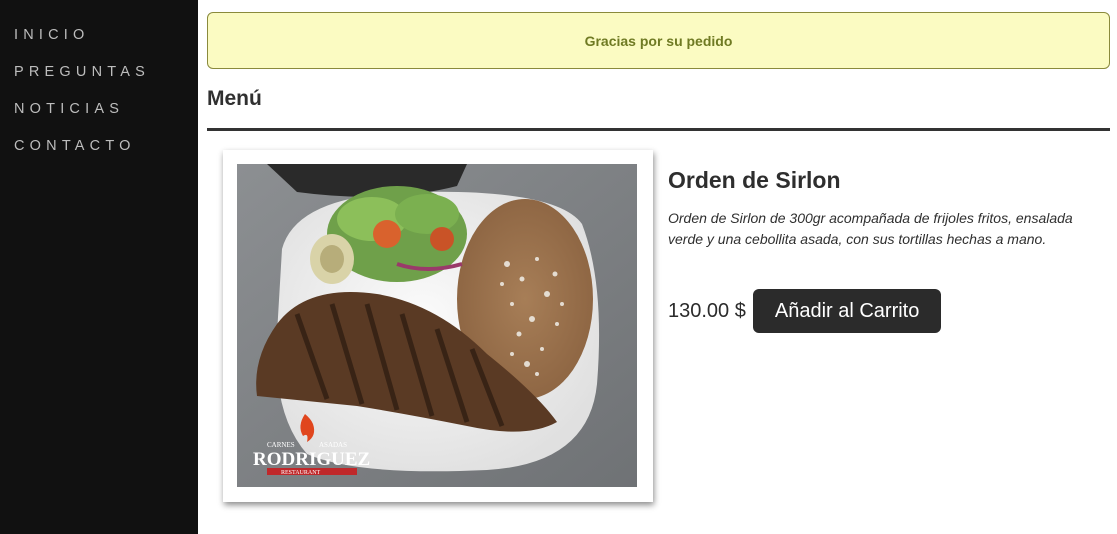 This screenshot has width=1117, height=534. What do you see at coordinates (658, 129) in the screenshot?
I see `menu-divider` at bounding box center [658, 129].